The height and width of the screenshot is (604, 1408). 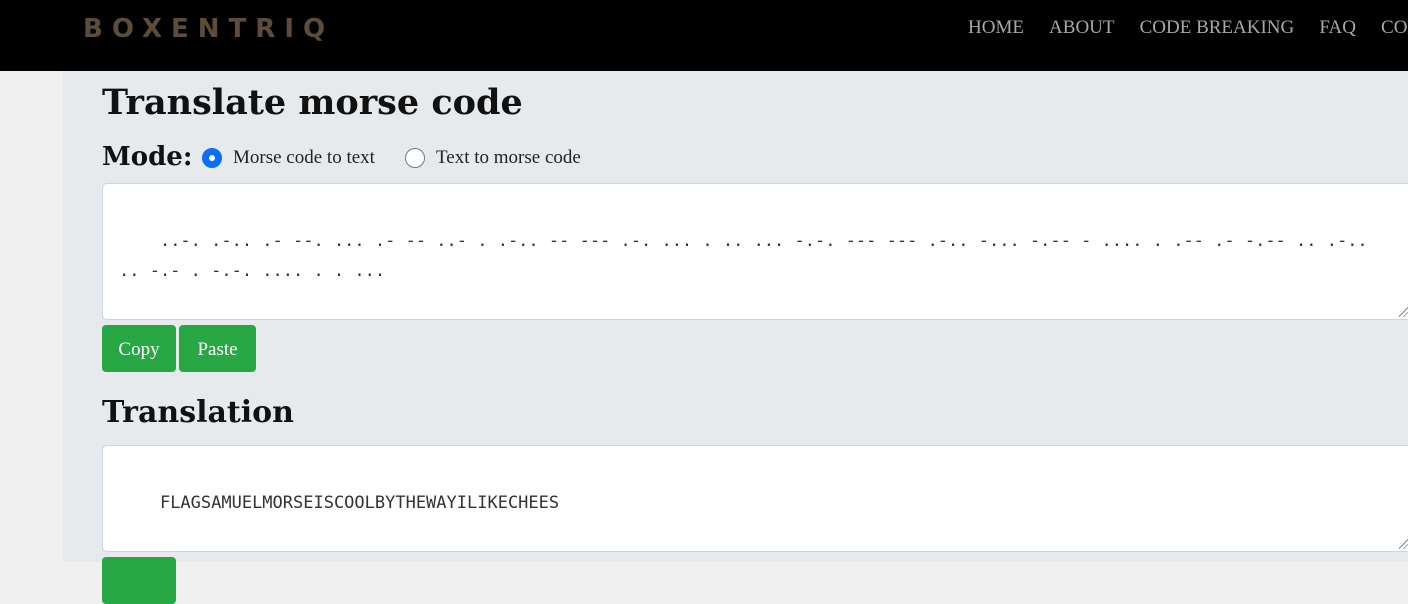 I want to click on mode-label: Mode:, so click(x=147, y=157).